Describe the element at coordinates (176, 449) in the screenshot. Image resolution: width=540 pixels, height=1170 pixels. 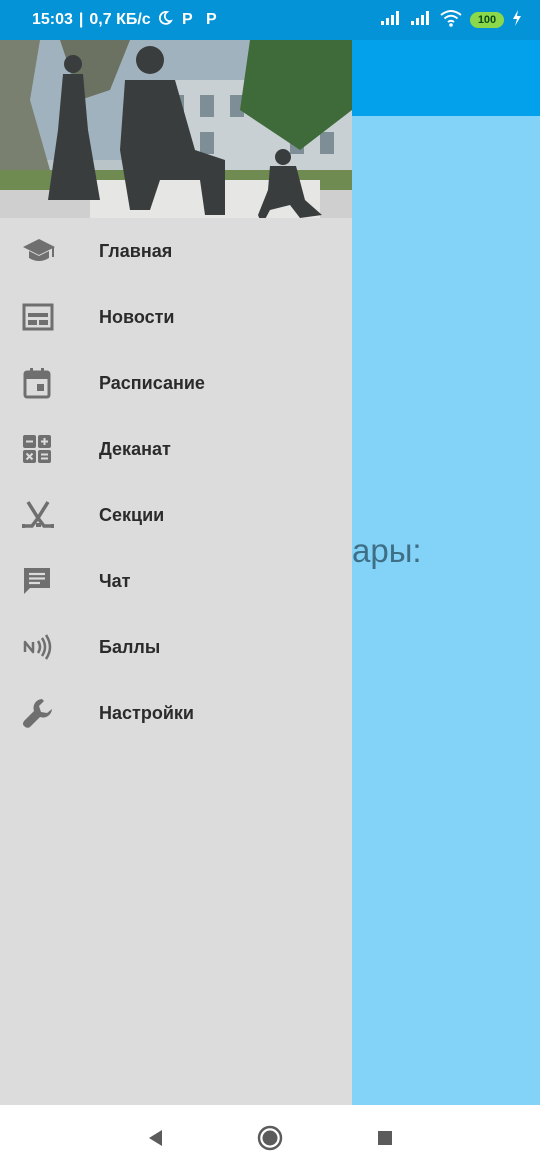
I see `drawer-item-deanery: Деканат` at that location.